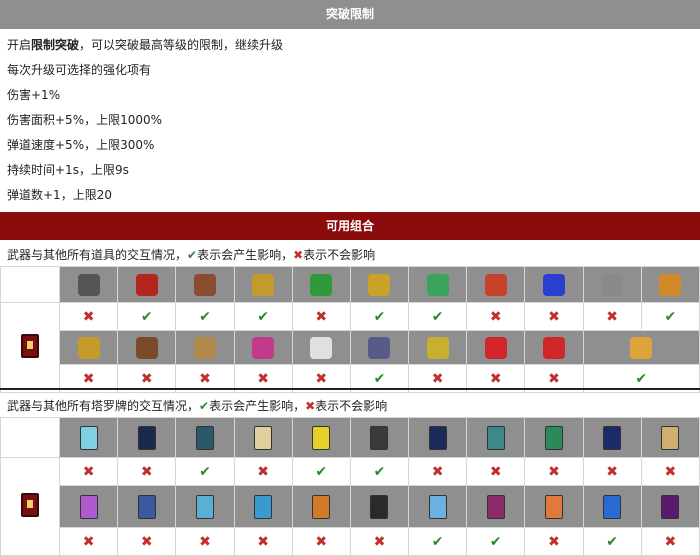 This screenshot has height=556, width=700. I want to click on silver-ring-icon, so click(612, 284).